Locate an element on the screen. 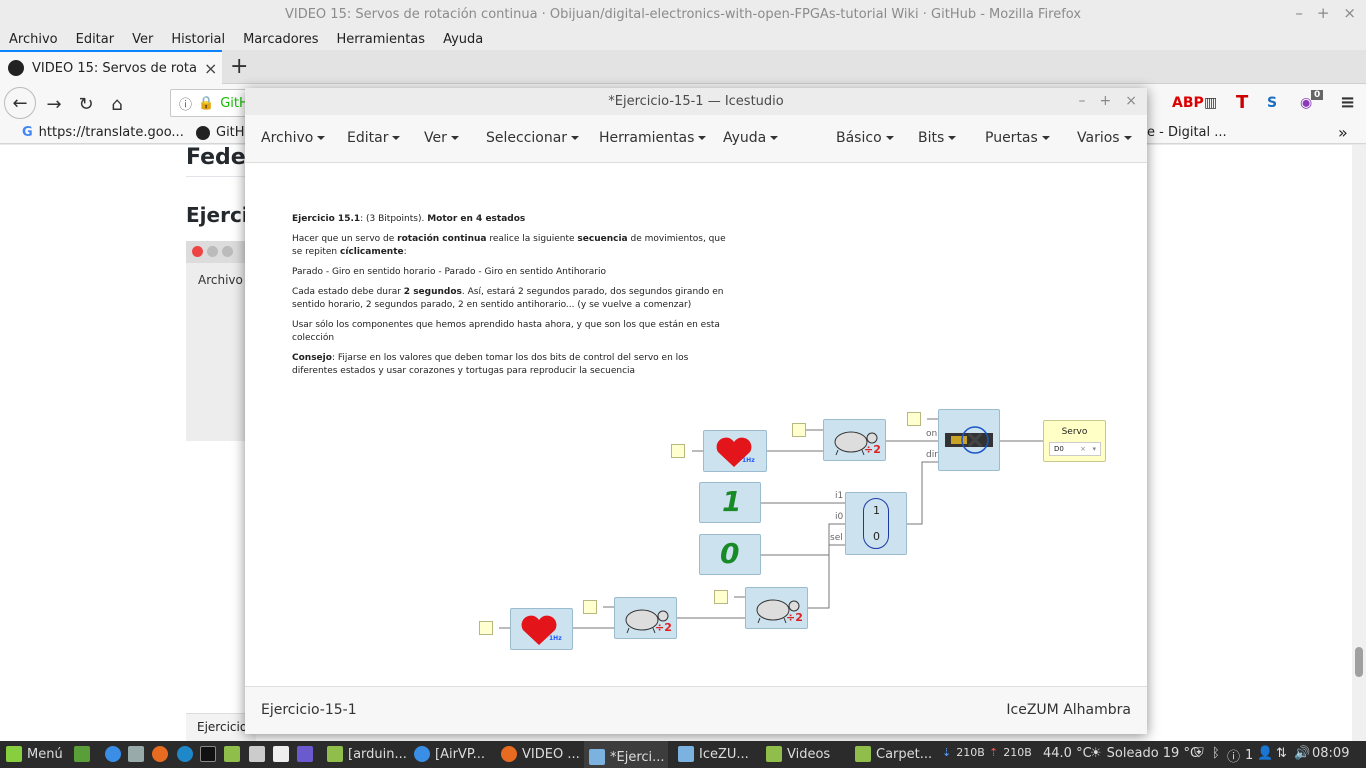  app-launcher-icon is located at coordinates (136, 754).